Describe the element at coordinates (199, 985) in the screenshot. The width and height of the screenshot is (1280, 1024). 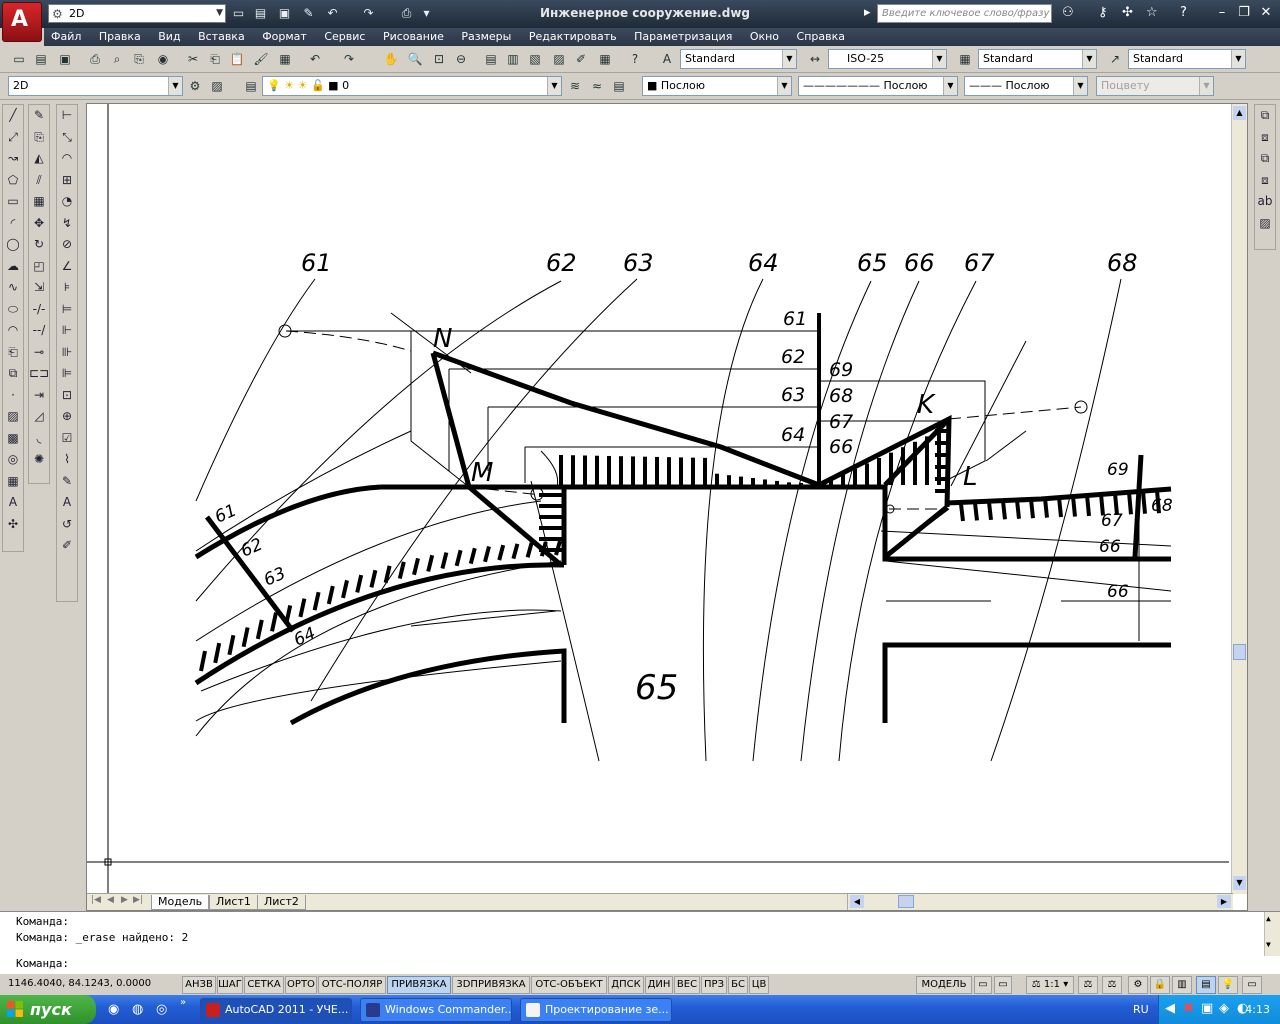
I see `status-toggle-0: АНЗВ` at that location.